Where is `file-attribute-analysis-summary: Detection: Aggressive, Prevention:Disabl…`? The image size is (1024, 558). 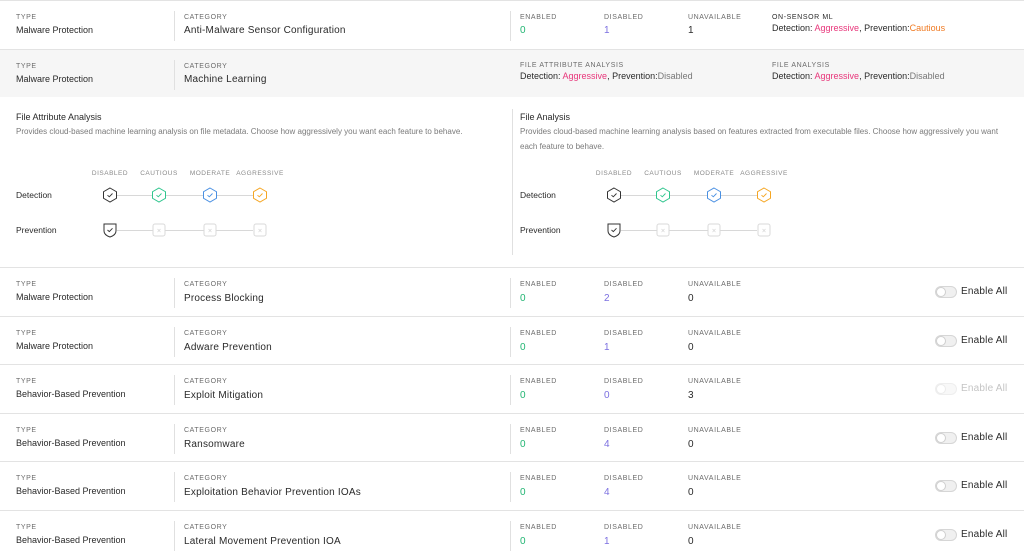
file-attribute-analysis-summary: Detection: Aggressive, Prevention:Disabl… is located at coordinates (606, 76).